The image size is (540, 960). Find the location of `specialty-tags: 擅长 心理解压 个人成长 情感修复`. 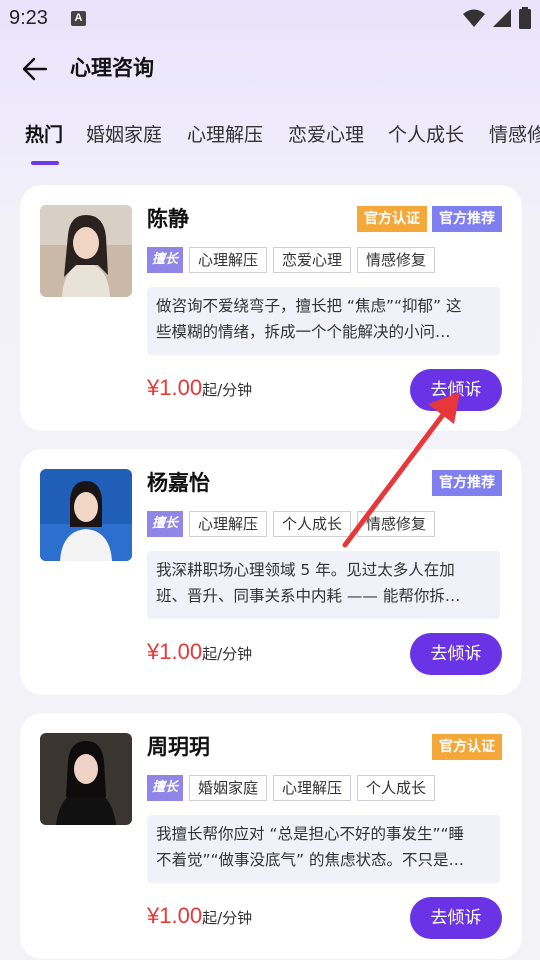

specialty-tags: 擅长 心理解压 个人成长 情感修复 is located at coordinates (291, 524).